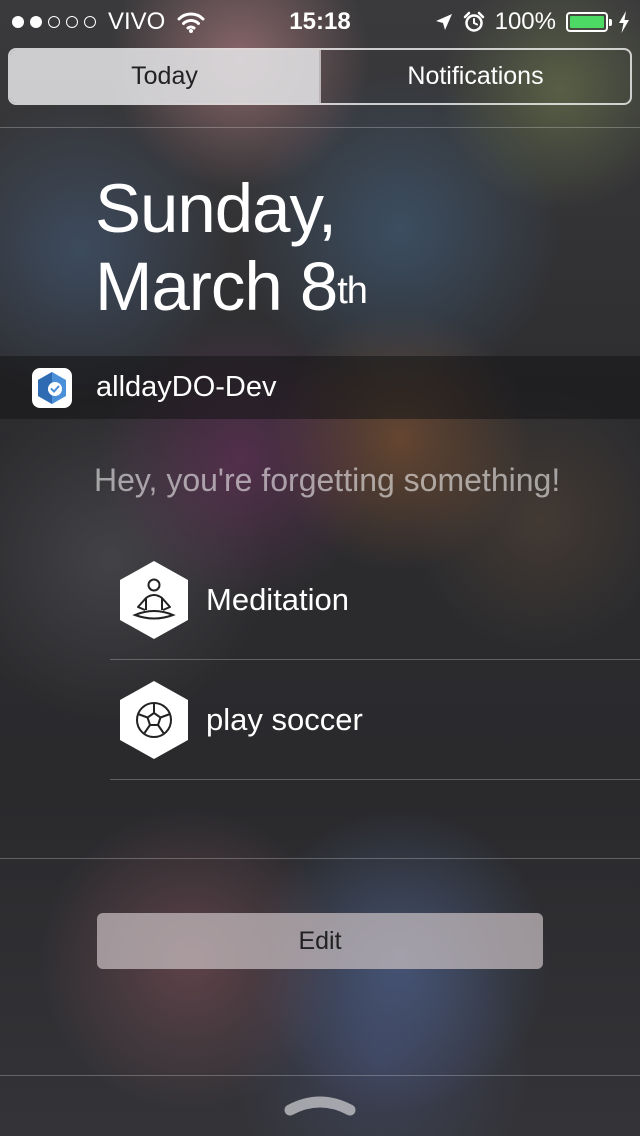 The height and width of the screenshot is (1136, 640). I want to click on allday-hexagon-check-icon, so click(52, 387).